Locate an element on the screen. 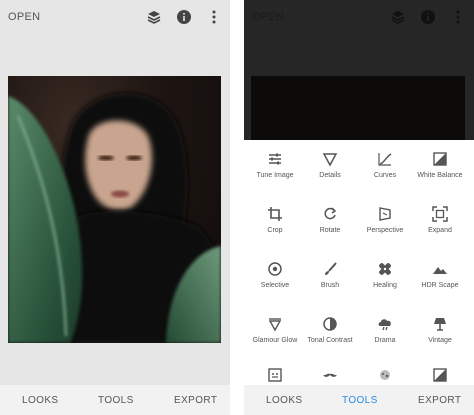 This screenshot has height=415, width=474. tool-healing: Healing is located at coordinates (385, 282).